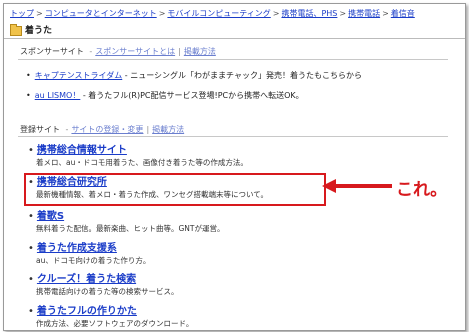  Describe the element at coordinates (130, 228) in the screenshot. I see `site-description: 無料着うた配信。最新楽曲、ヒット曲等。GNTが運営。` at that location.